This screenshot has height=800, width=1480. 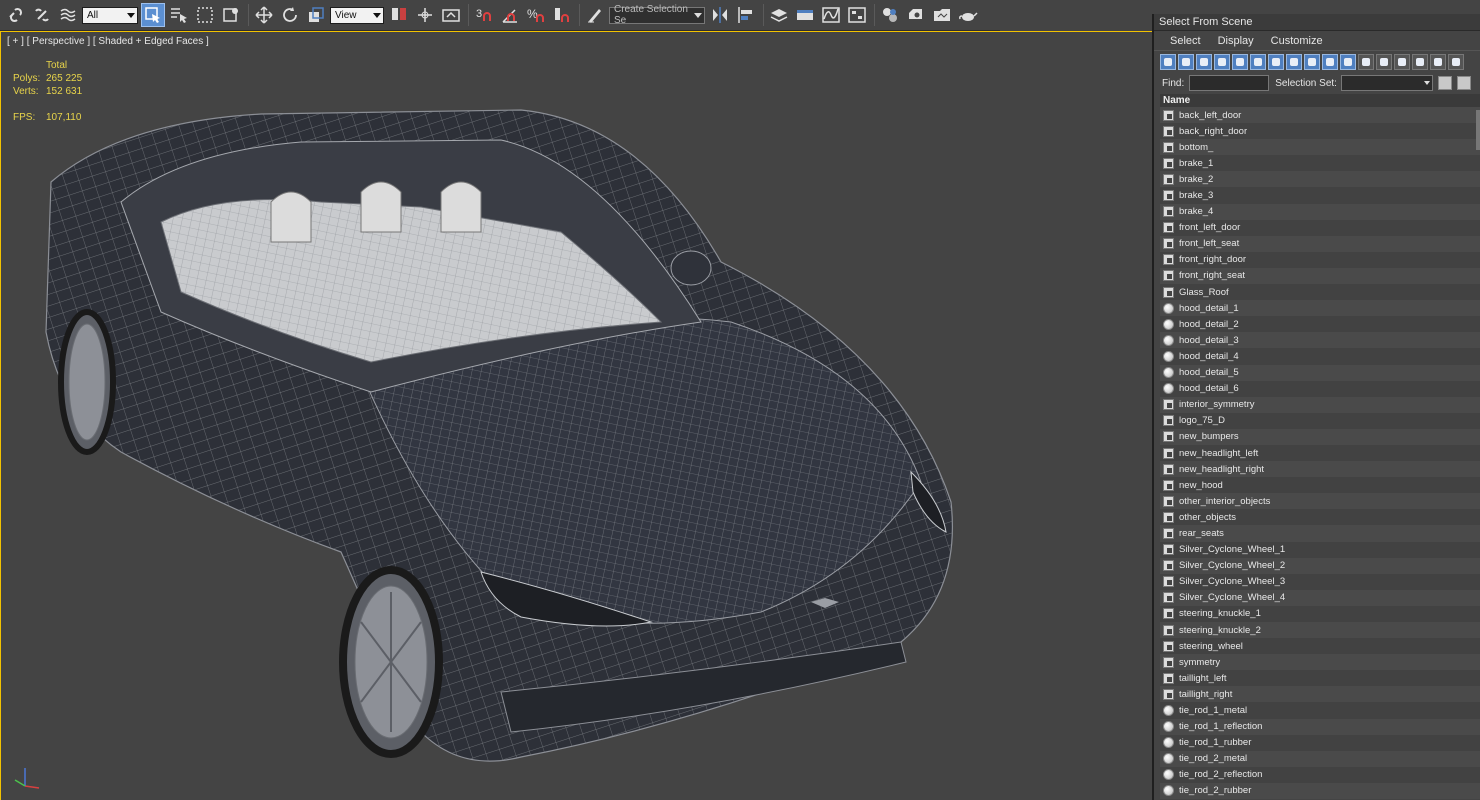 What do you see at coordinates (536, 15) in the screenshot?
I see `percent-snap-icon: %` at bounding box center [536, 15].